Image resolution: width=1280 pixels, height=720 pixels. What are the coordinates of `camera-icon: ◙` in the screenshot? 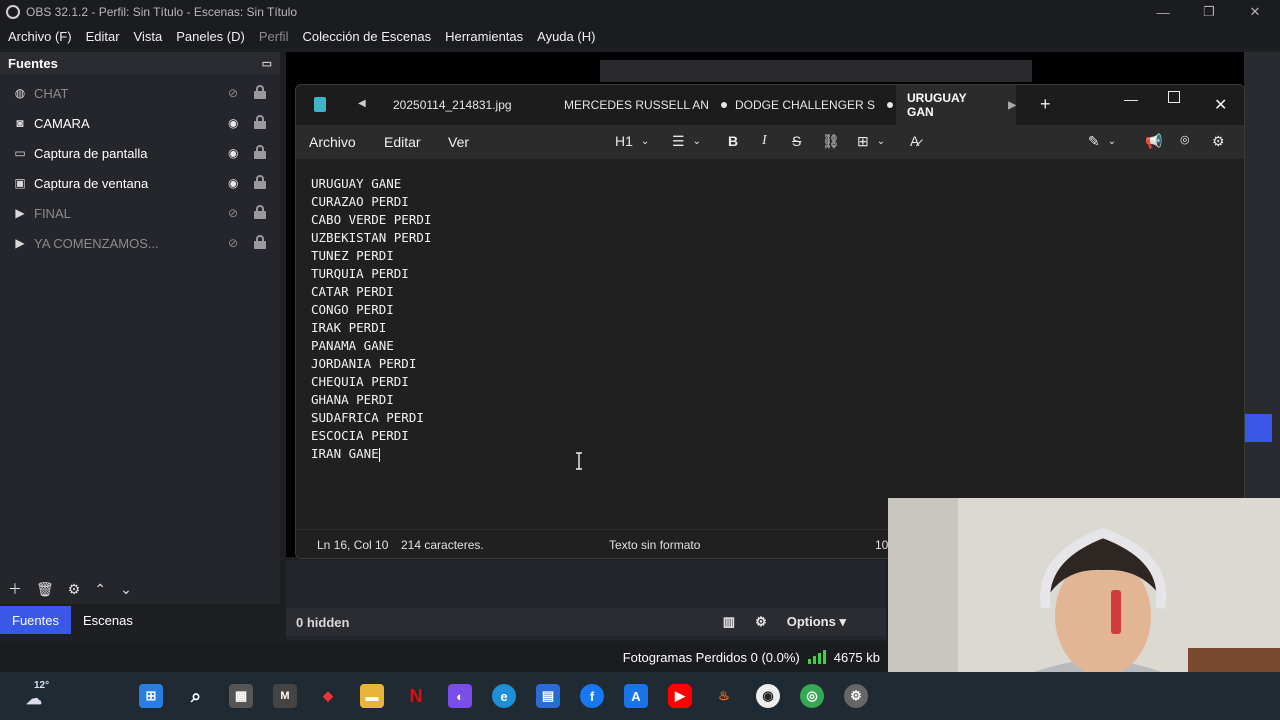 It's located at (20, 123).